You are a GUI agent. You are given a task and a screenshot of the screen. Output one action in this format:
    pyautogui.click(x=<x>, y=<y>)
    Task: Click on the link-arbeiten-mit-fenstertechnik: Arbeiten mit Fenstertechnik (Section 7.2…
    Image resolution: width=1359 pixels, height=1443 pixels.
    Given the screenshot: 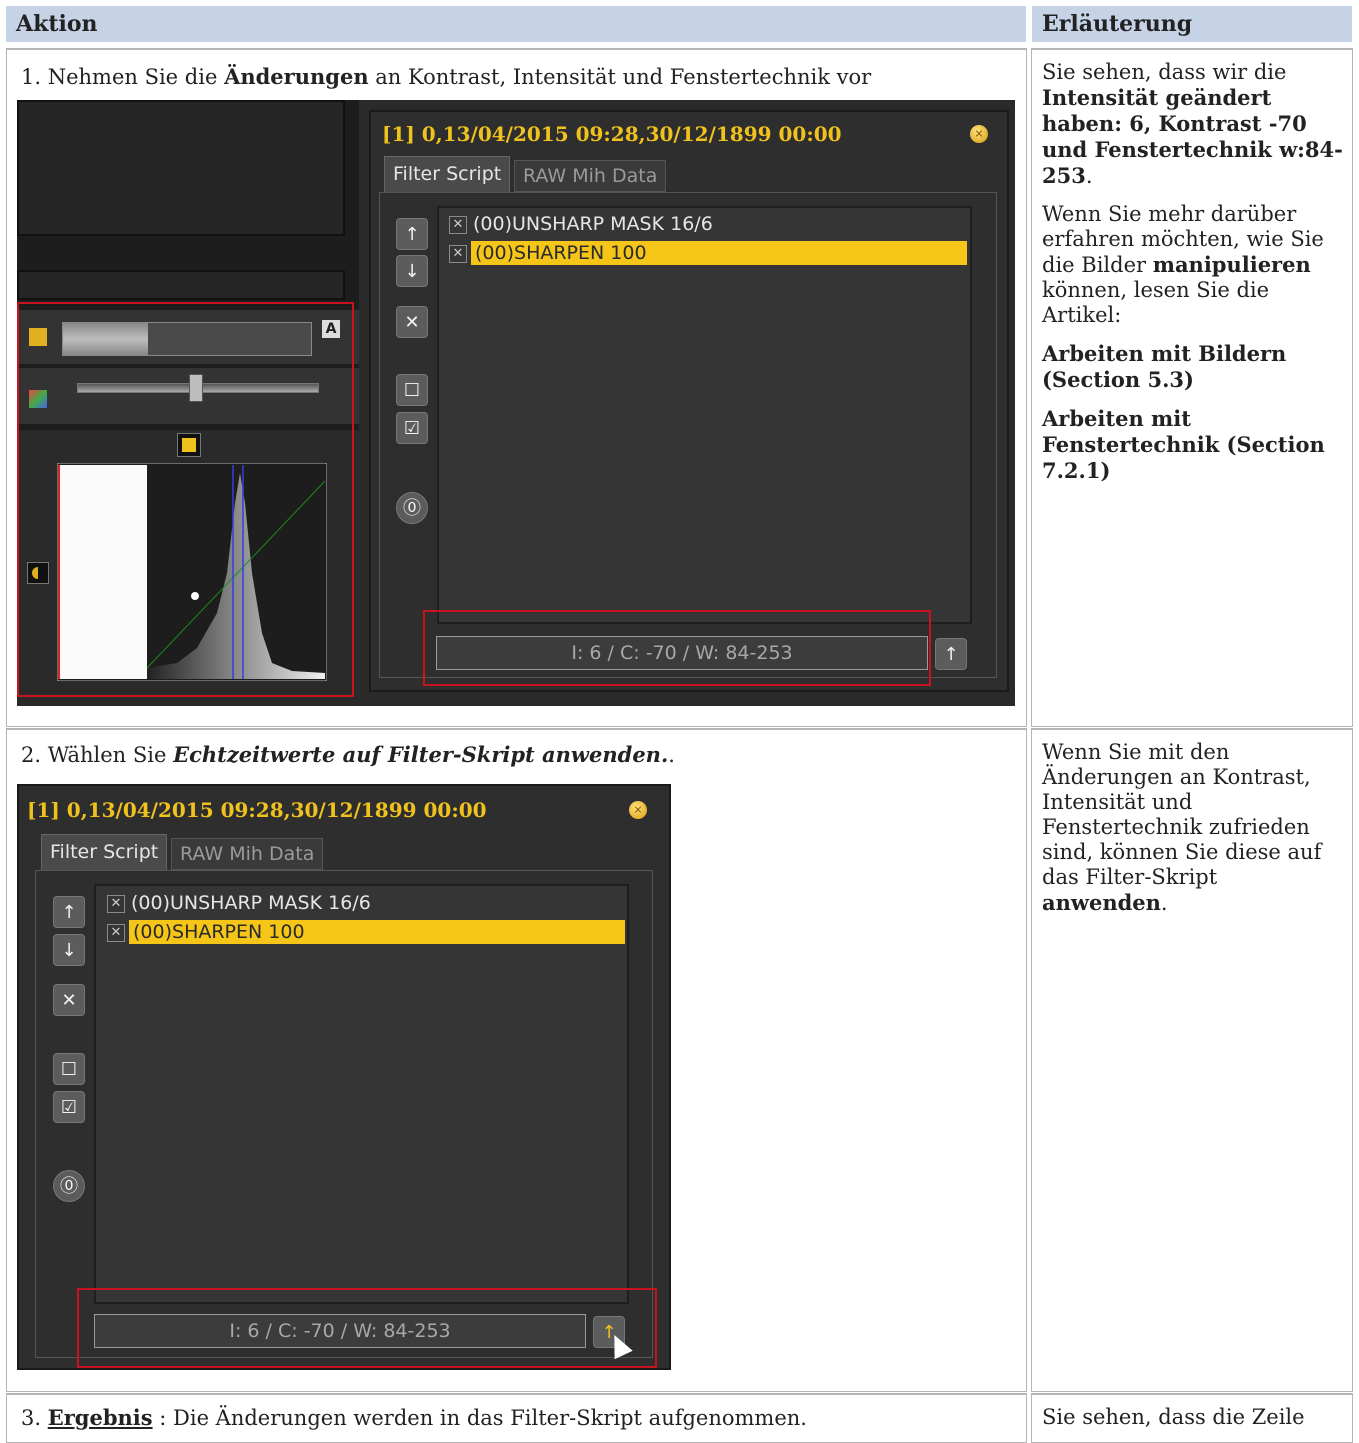 What is the action you would take?
    pyautogui.click(x=1183, y=444)
    